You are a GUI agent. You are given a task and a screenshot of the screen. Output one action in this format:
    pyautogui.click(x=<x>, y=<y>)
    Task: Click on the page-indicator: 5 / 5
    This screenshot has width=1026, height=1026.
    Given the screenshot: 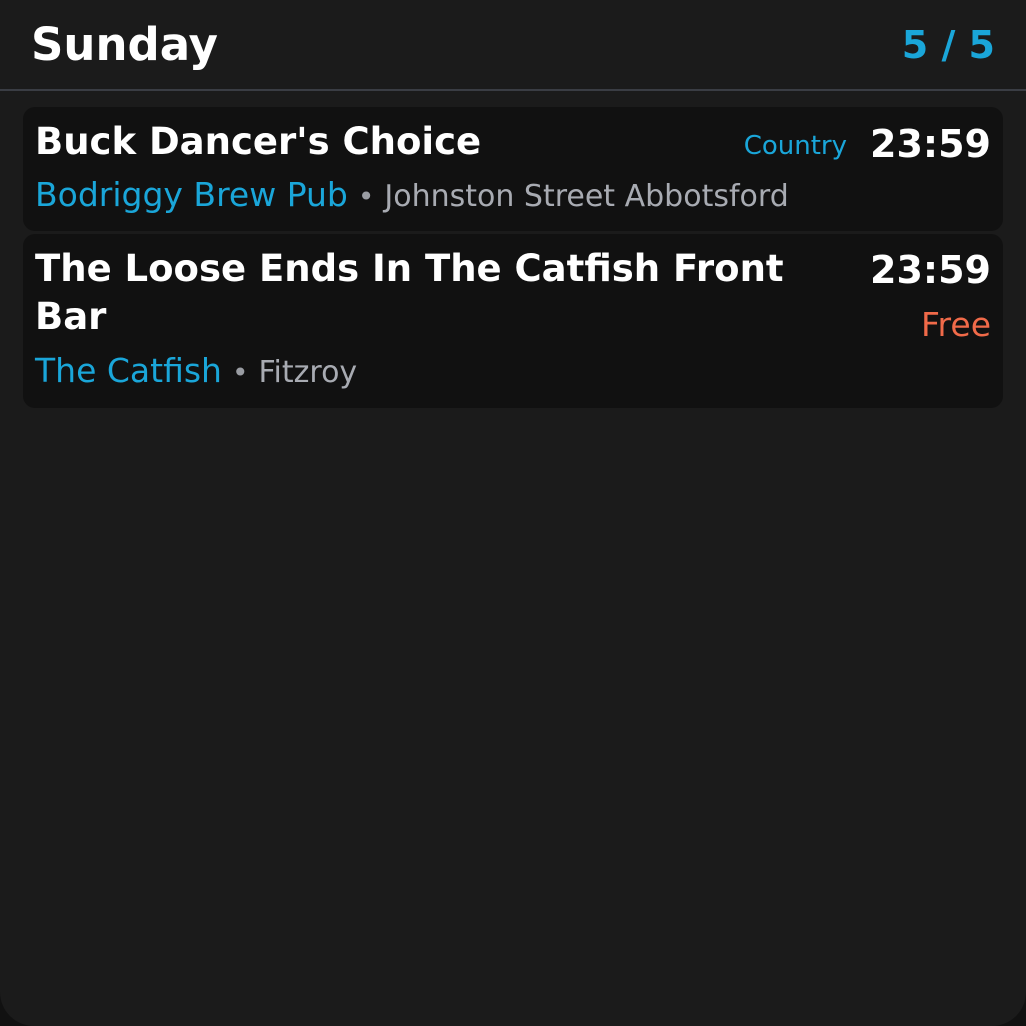 What is the action you would take?
    pyautogui.click(x=948, y=45)
    